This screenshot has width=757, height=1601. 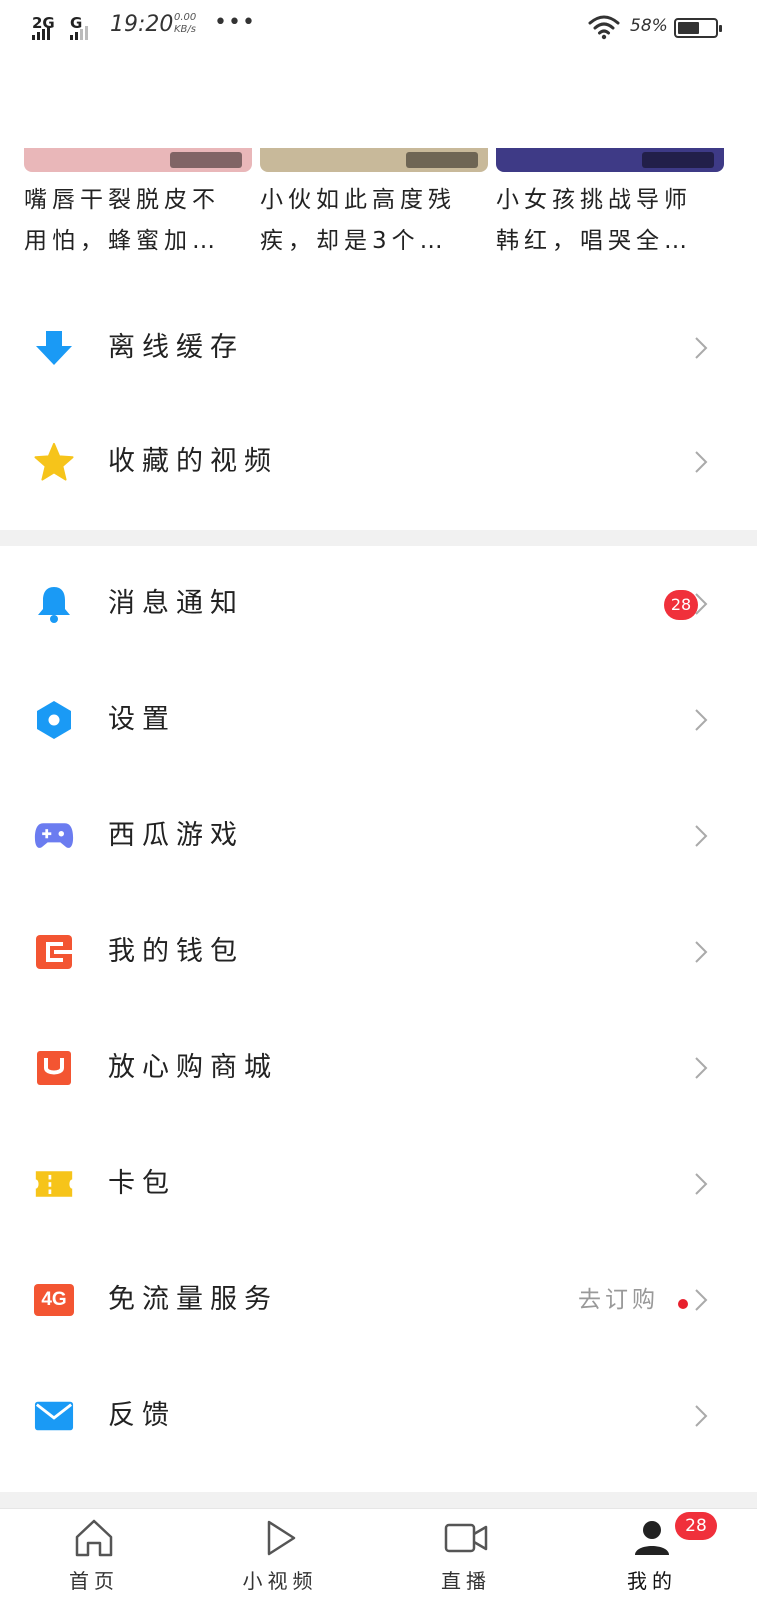 I want to click on menu-item-notifications: 消息通知 28, so click(x=378, y=604).